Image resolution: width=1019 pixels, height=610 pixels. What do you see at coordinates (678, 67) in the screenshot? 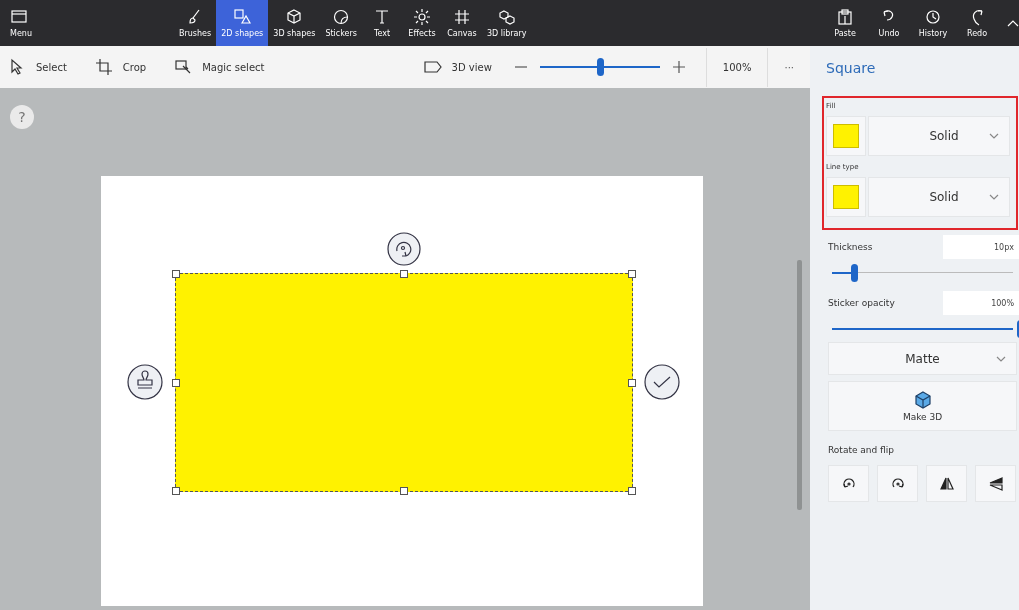
I see `zoom-in-icon` at bounding box center [678, 67].